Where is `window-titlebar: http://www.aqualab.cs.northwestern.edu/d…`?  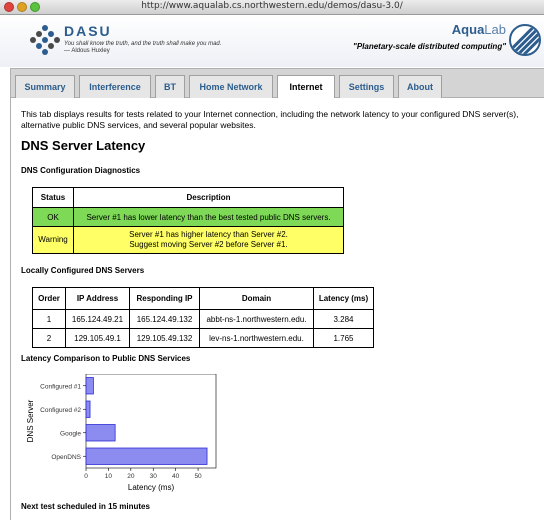
window-titlebar: http://www.aqualab.cs.northwestern.edu/d… is located at coordinates (272, 7).